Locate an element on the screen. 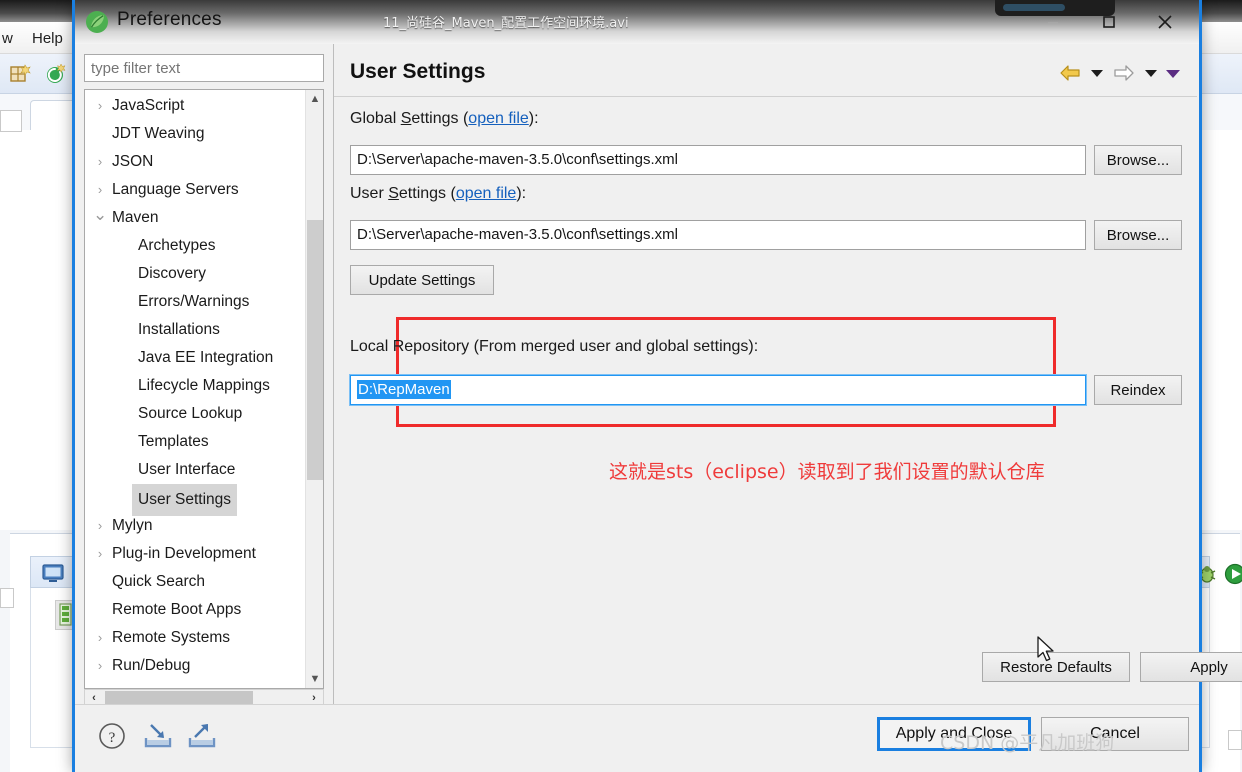 The width and height of the screenshot is (1242, 772). tree-item-label: Run/Debug is located at coordinates (151, 665).